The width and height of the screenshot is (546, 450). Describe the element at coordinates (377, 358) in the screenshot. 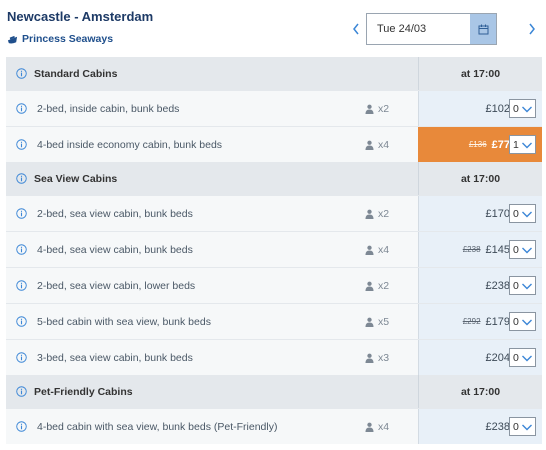

I see `occupancy: x3` at that location.